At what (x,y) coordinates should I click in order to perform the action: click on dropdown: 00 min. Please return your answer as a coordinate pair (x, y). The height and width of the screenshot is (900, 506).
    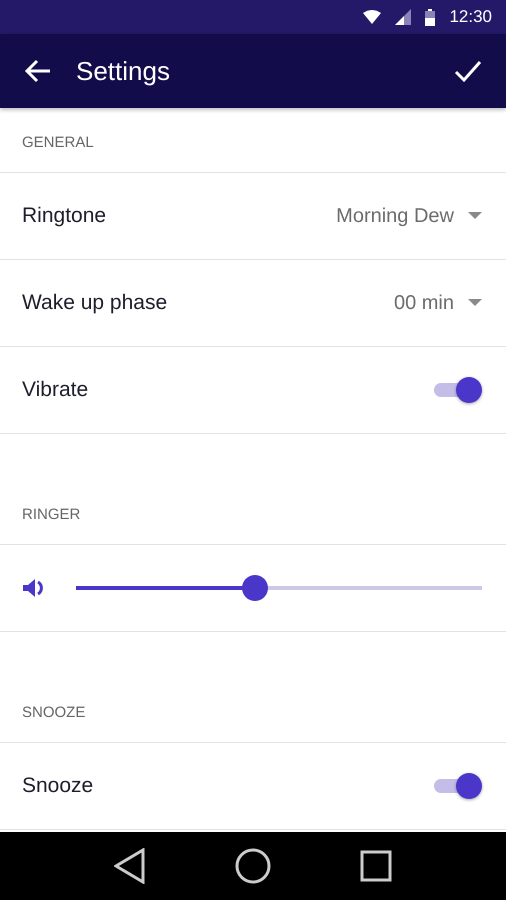
    Looking at the image, I should click on (438, 303).